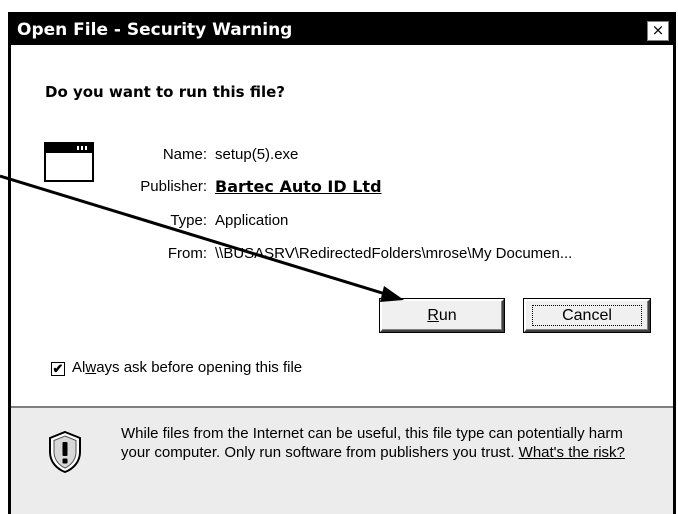 The width and height of the screenshot is (678, 514). What do you see at coordinates (165, 92) in the screenshot?
I see `run-question: Do you want to run this file?` at bounding box center [165, 92].